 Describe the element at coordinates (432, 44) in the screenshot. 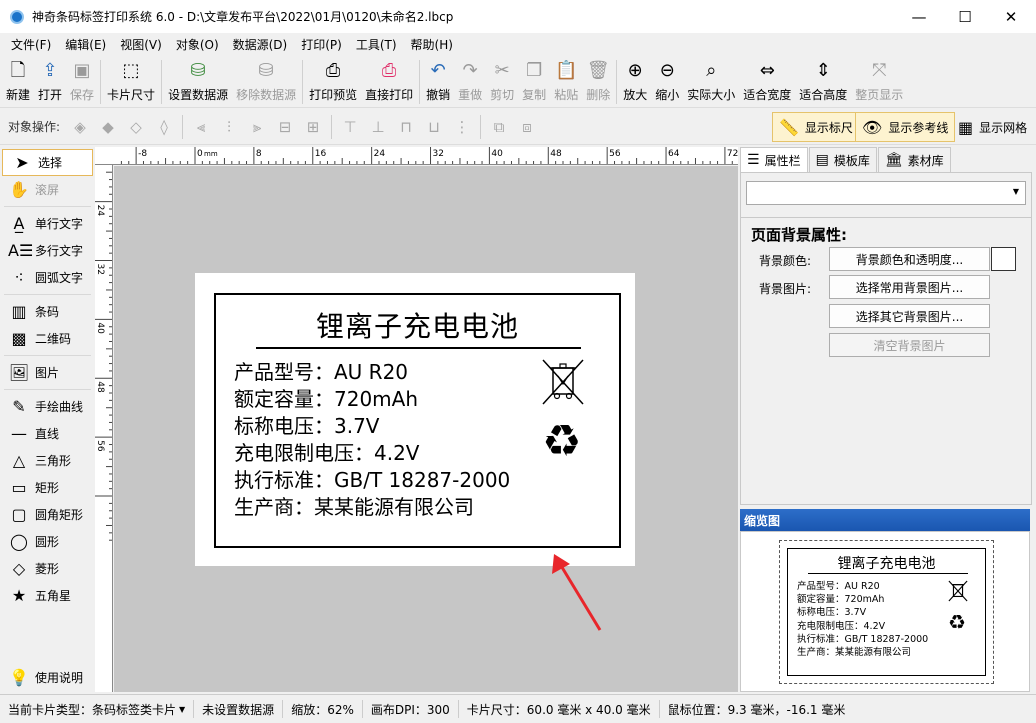

I see `menu-help: 帮助(H)` at that location.